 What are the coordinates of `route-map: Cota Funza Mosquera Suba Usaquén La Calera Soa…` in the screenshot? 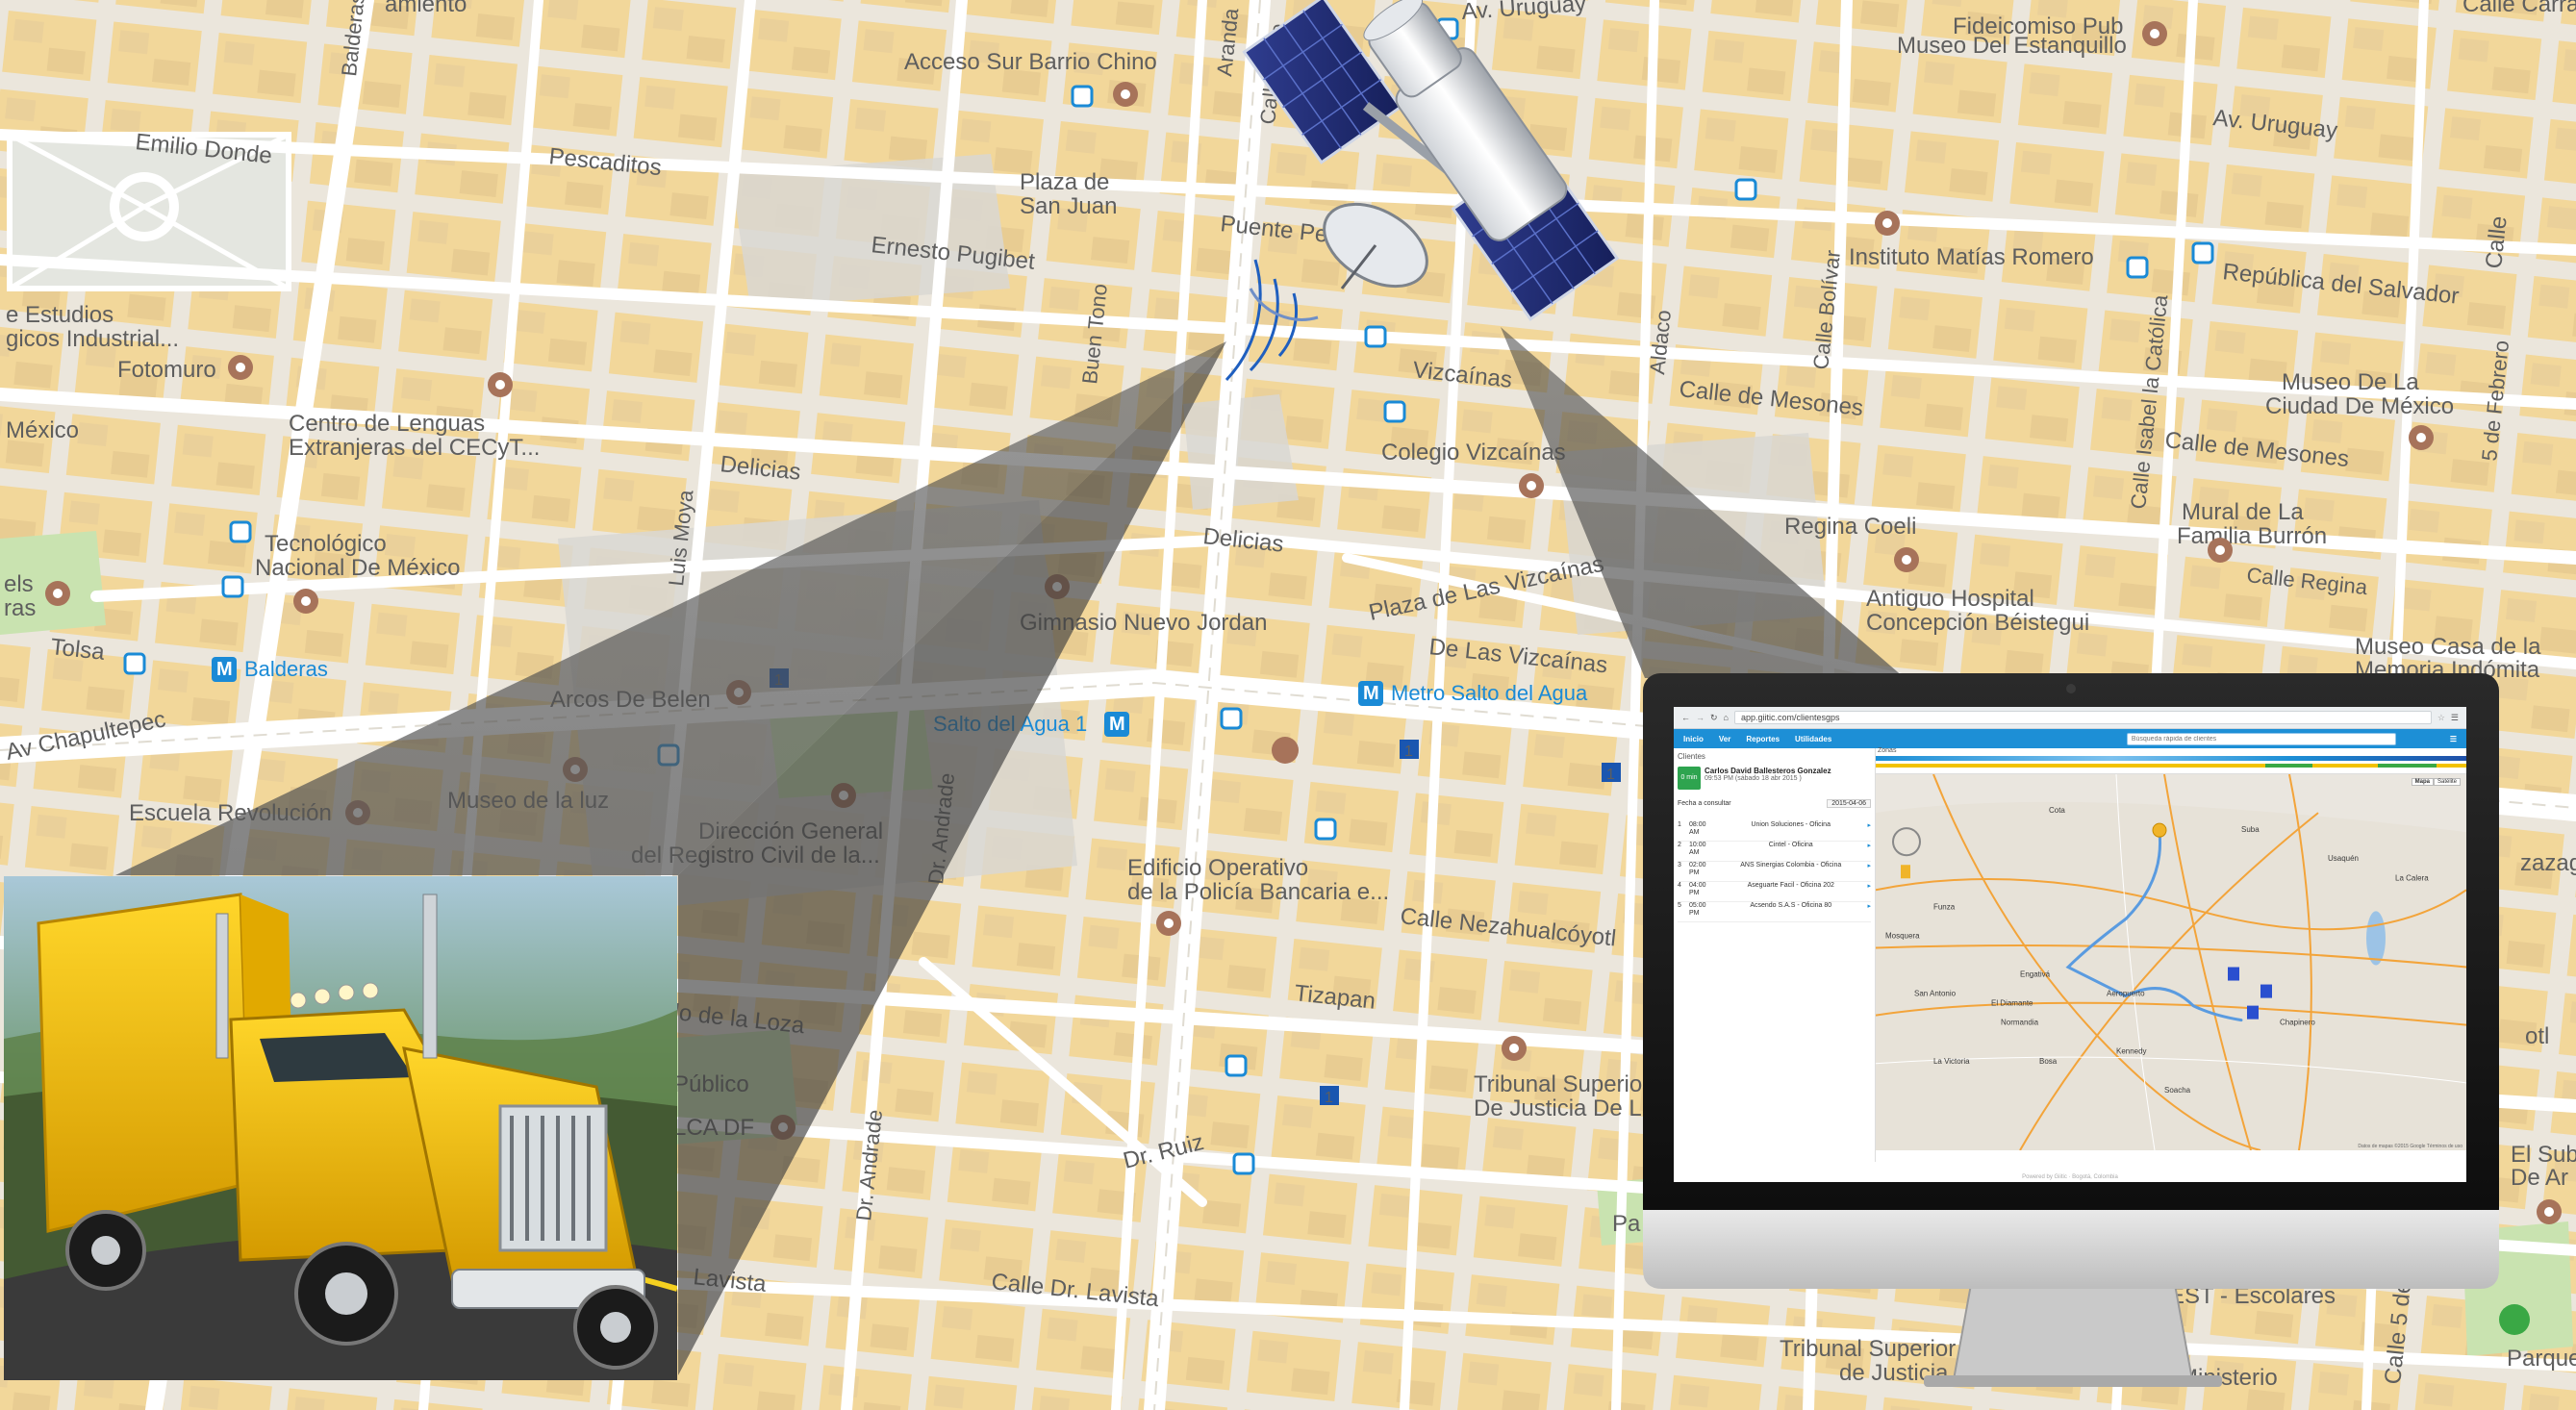 It's located at (2171, 962).